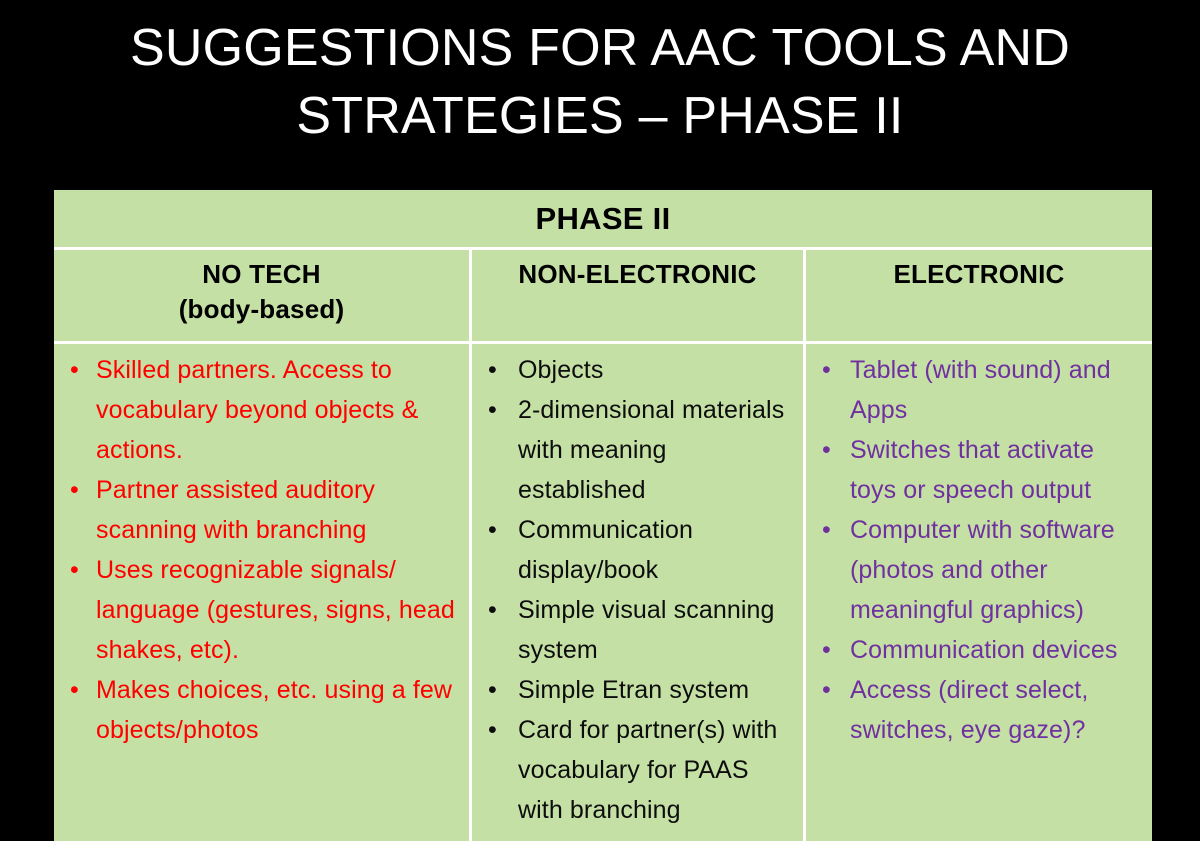 This screenshot has width=1200, height=841. What do you see at coordinates (635, 550) in the screenshot?
I see `list-item: Communication display/book` at bounding box center [635, 550].